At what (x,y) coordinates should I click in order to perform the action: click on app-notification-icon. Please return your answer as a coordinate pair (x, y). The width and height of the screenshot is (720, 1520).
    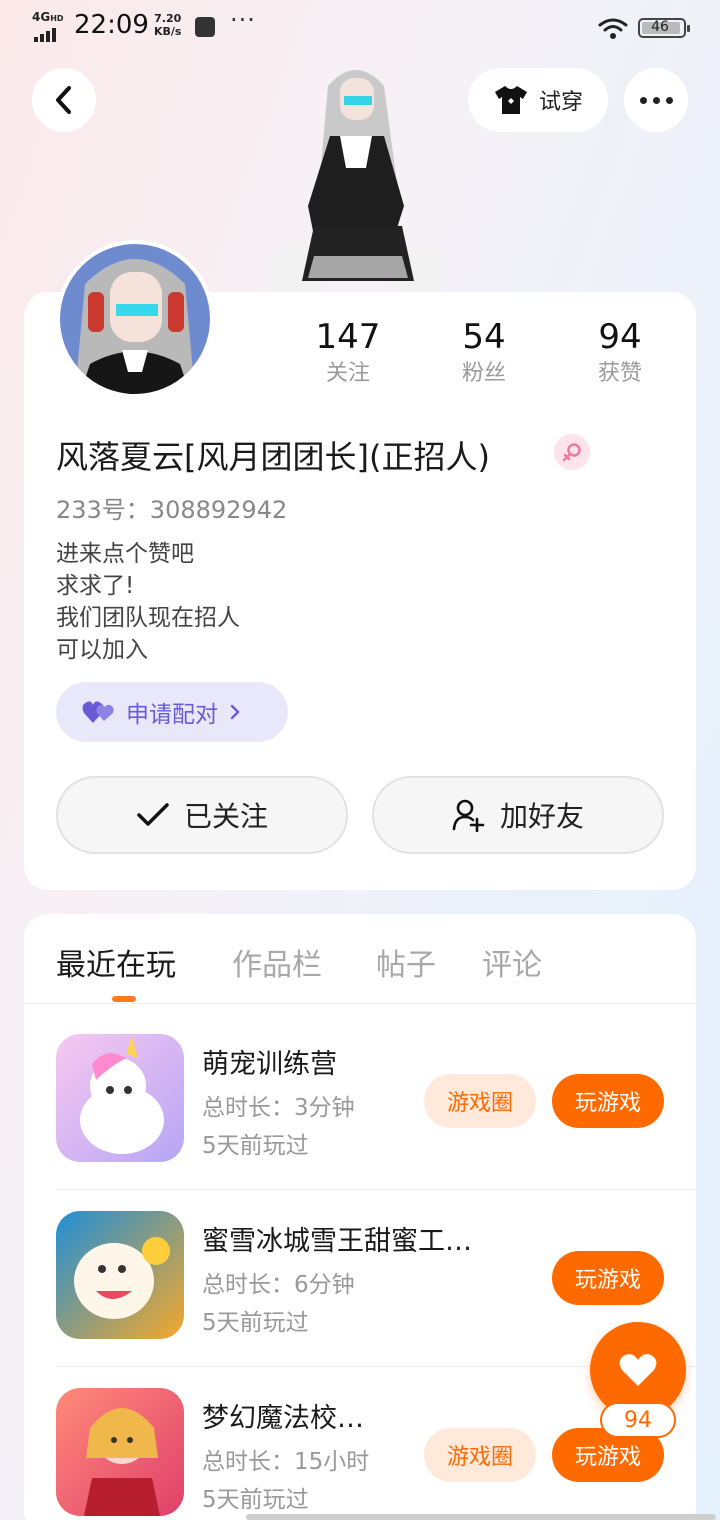
    Looking at the image, I should click on (205, 27).